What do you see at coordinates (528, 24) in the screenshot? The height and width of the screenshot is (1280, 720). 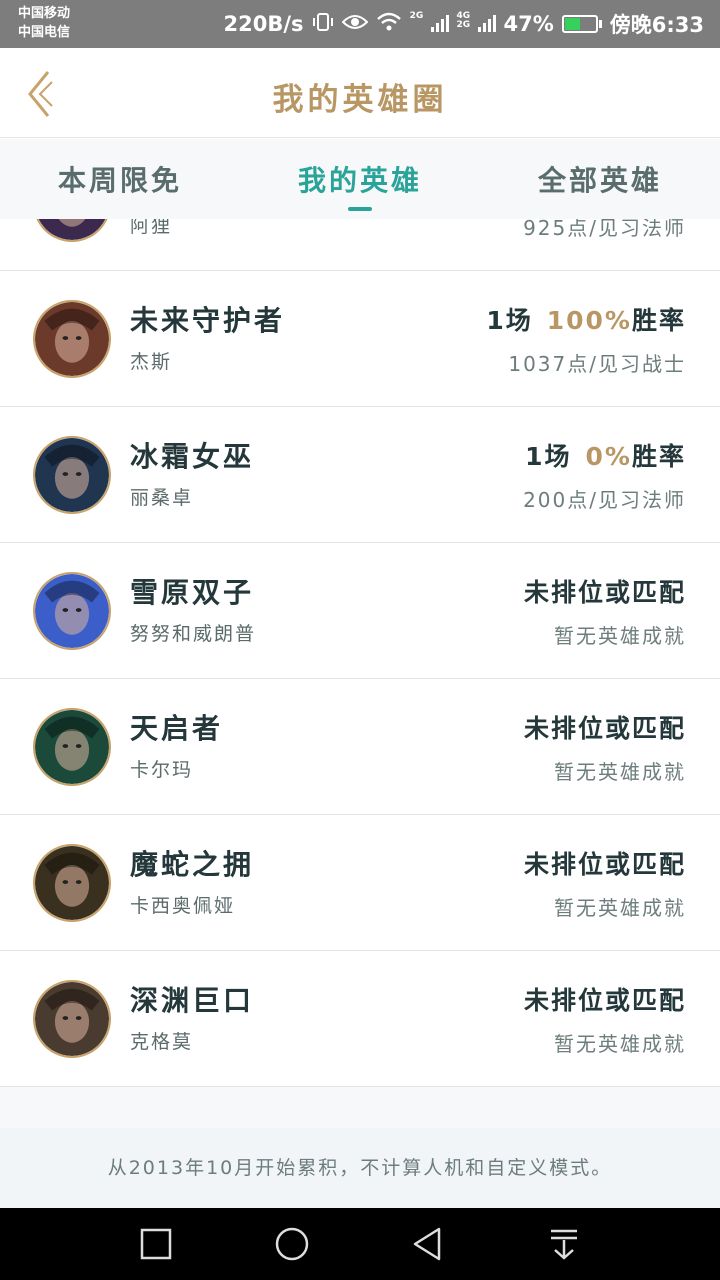 I see `battery-percent: 47%` at bounding box center [528, 24].